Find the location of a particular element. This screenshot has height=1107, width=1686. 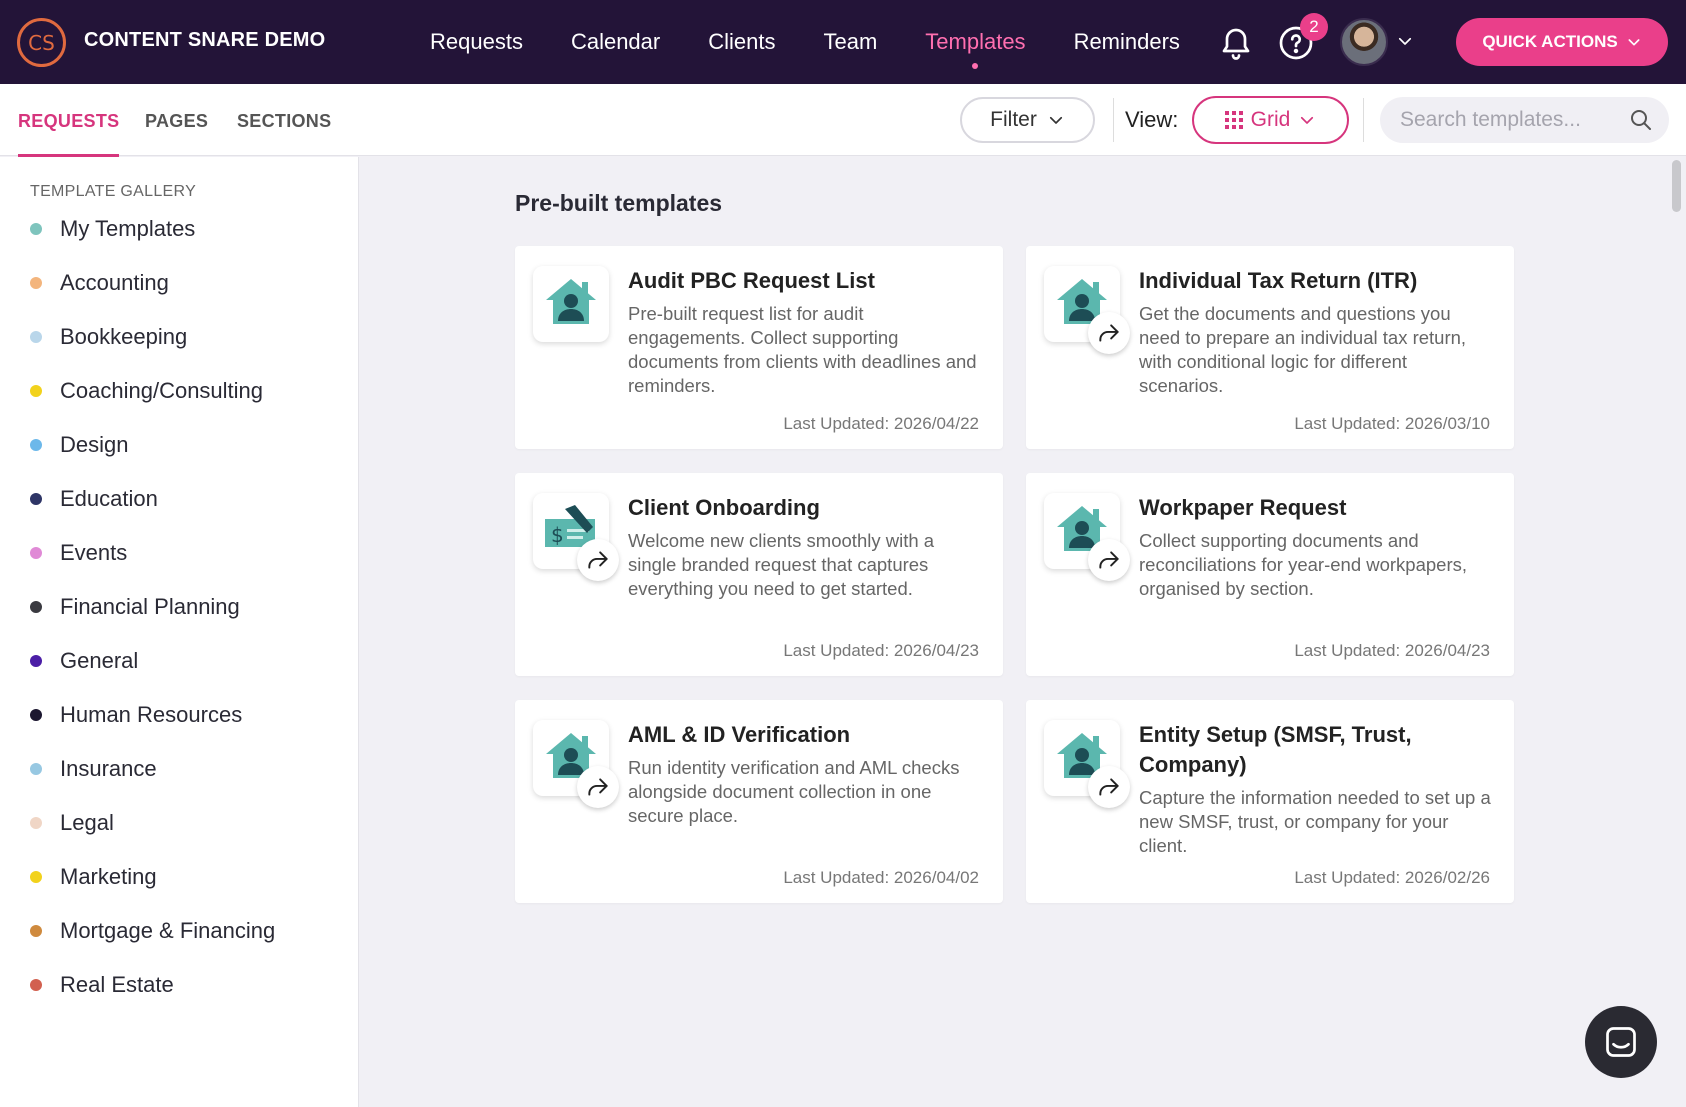

quick-actions-button: QUICK ACTIONS is located at coordinates (1562, 42).